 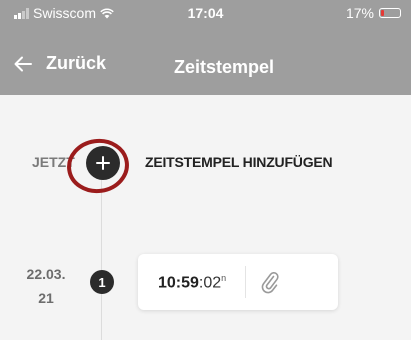 I want to click on arrow-left-icon, so click(x=23, y=63).